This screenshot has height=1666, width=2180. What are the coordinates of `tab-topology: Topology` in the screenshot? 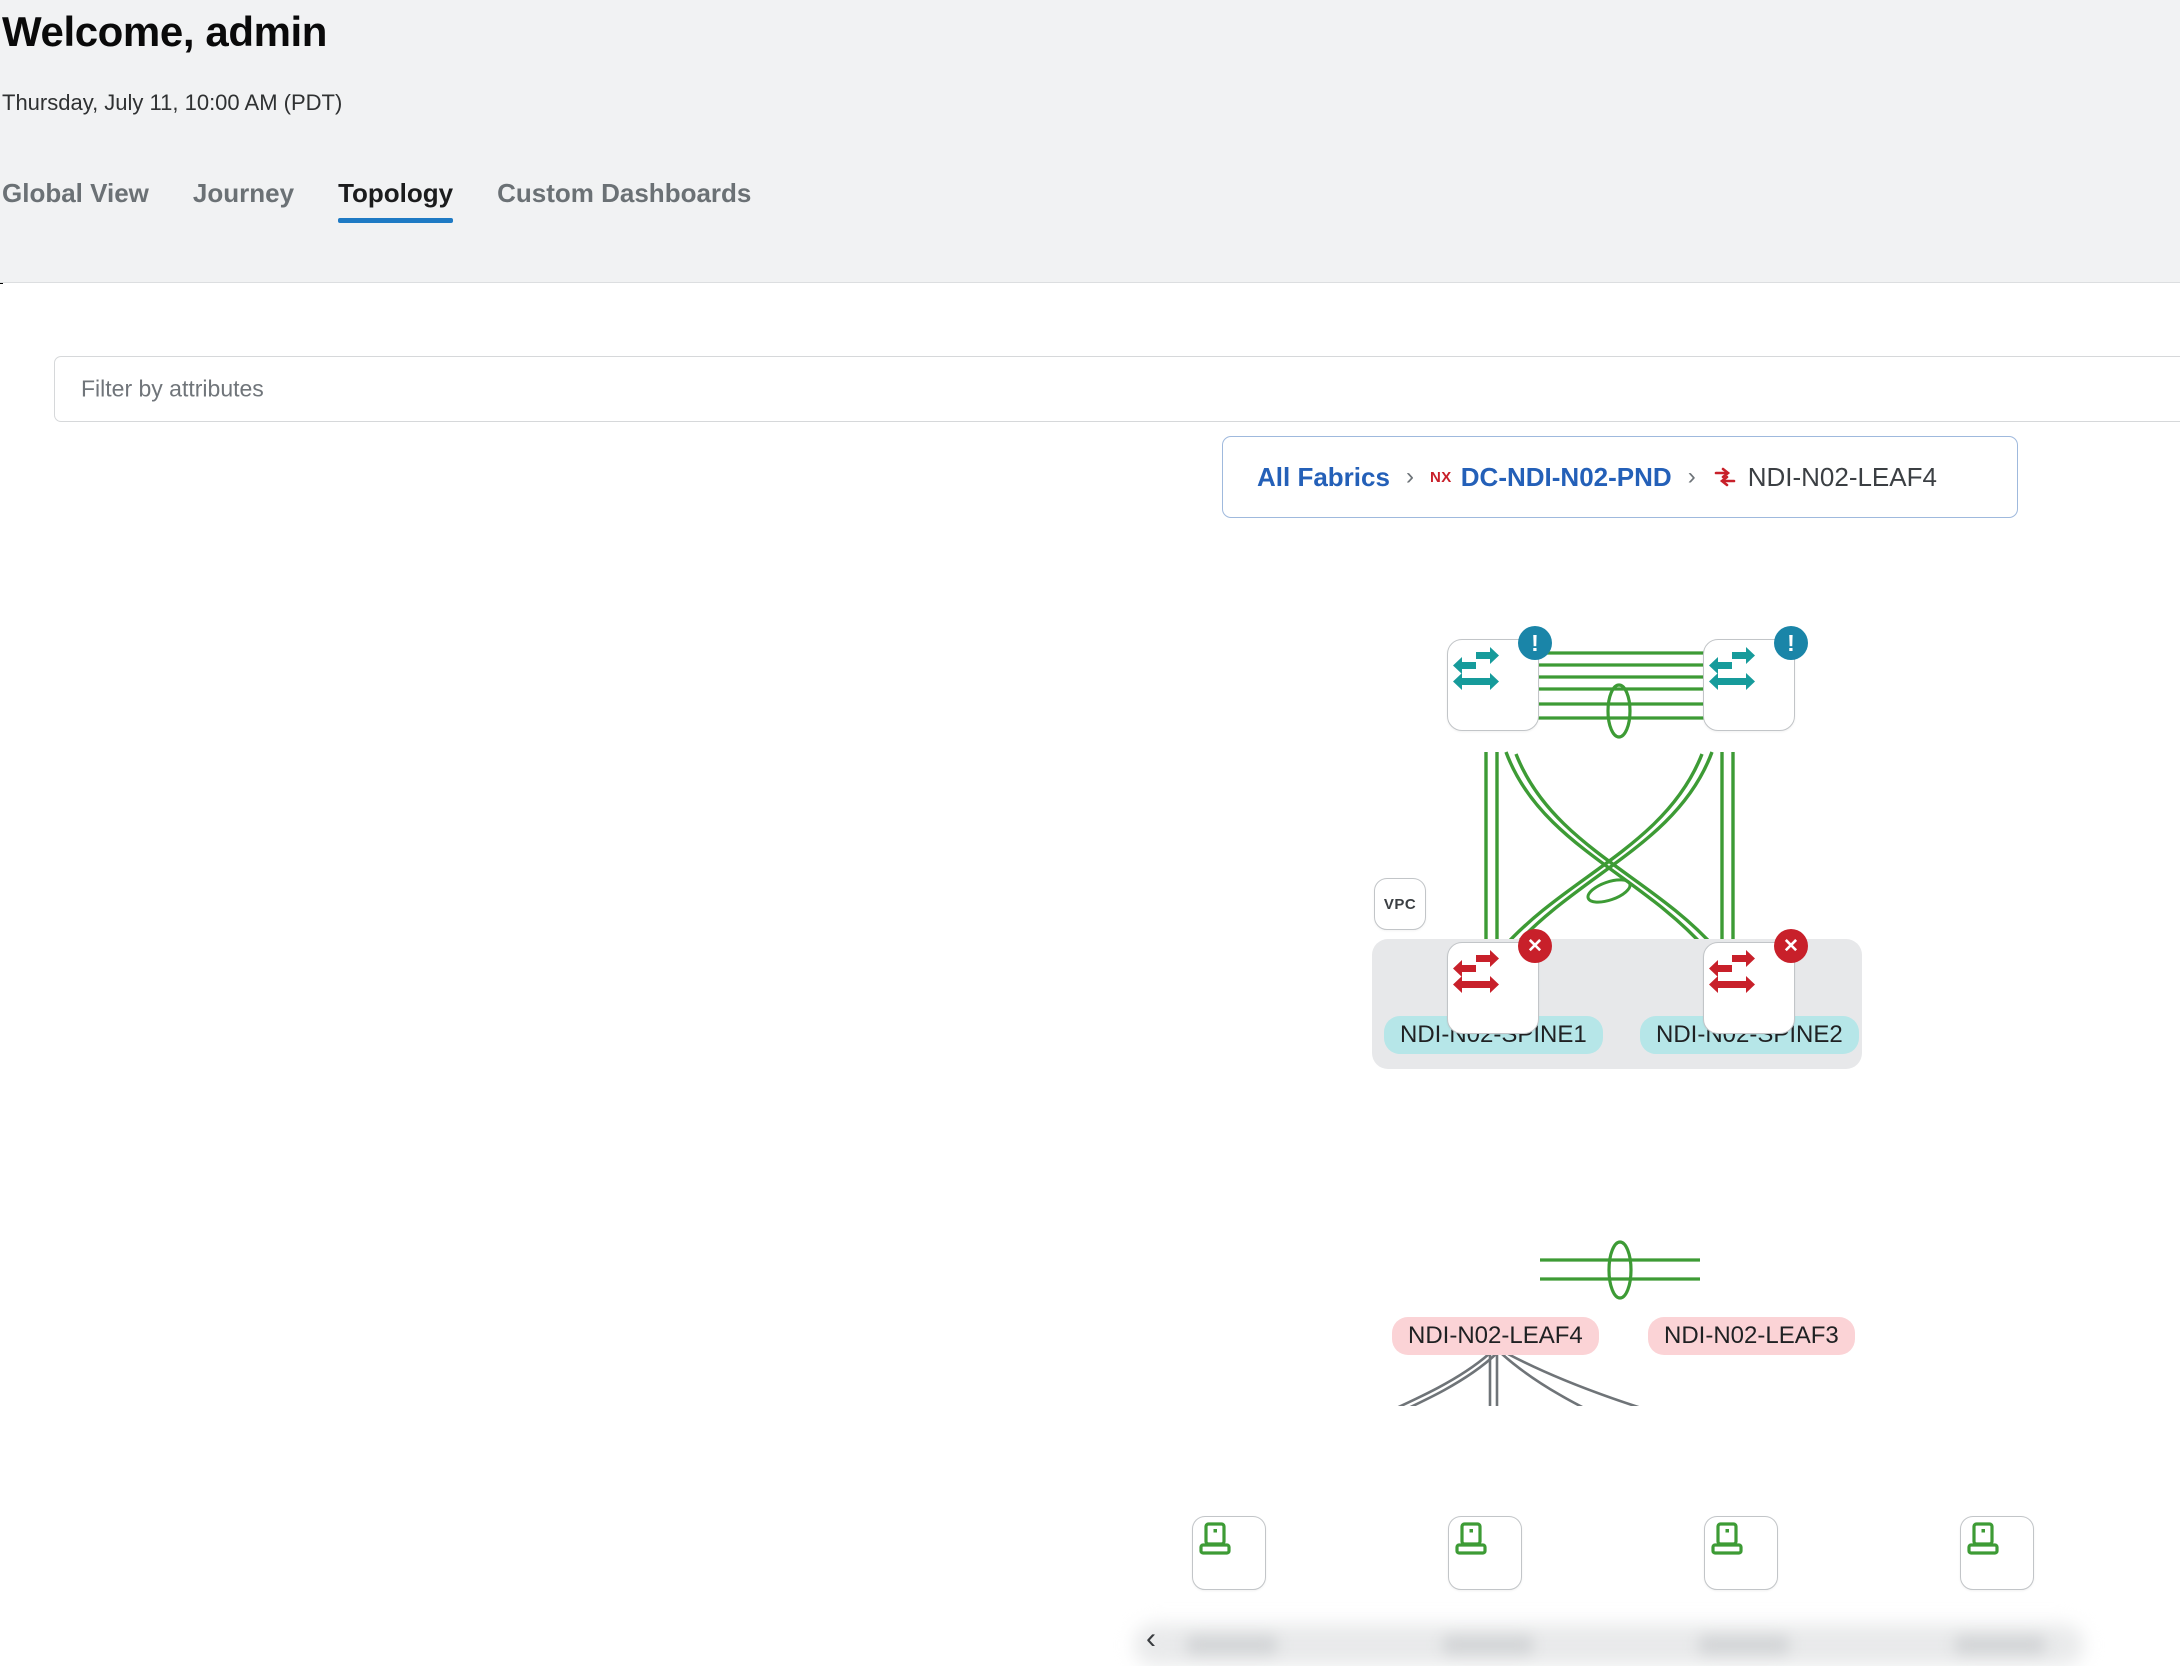 It's located at (395, 200).